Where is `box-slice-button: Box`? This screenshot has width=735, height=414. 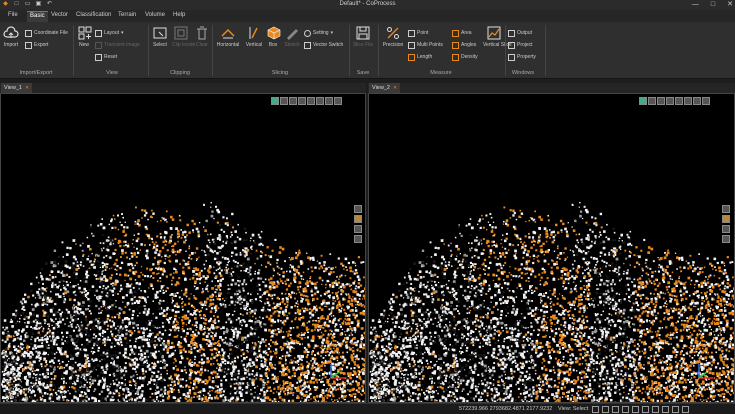
box-slice-button: Box is located at coordinates (273, 36).